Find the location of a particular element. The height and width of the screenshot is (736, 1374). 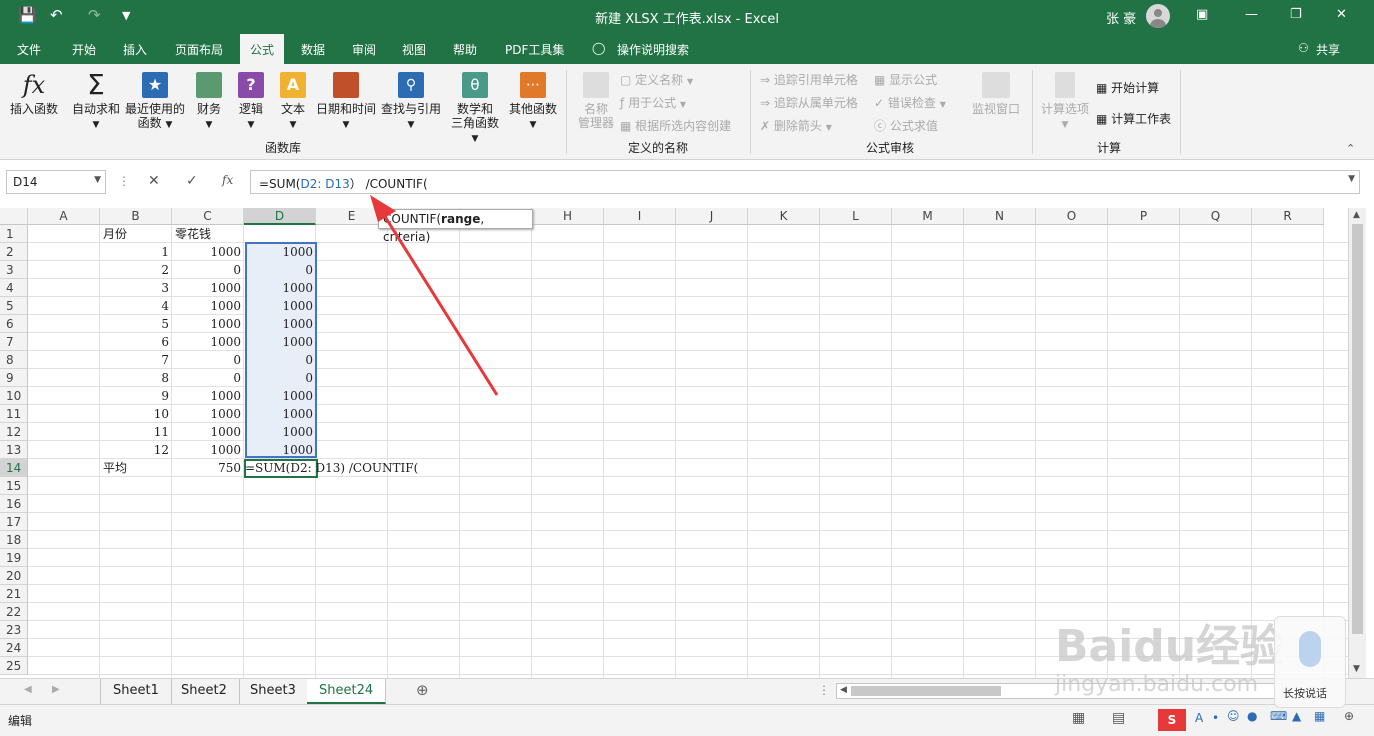

sheet-tab-sheet1: Sheet1 is located at coordinates (136, 691).